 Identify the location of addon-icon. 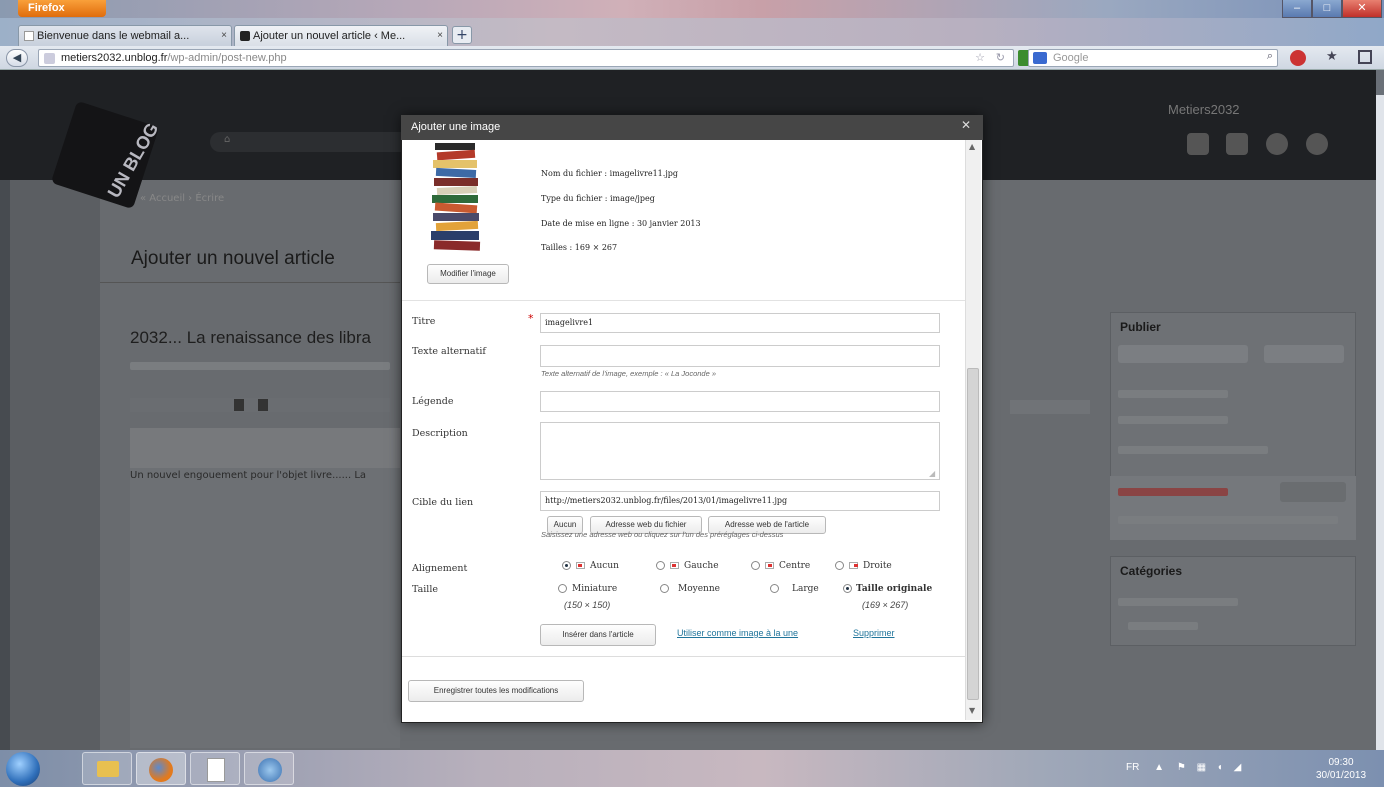
(1298, 58).